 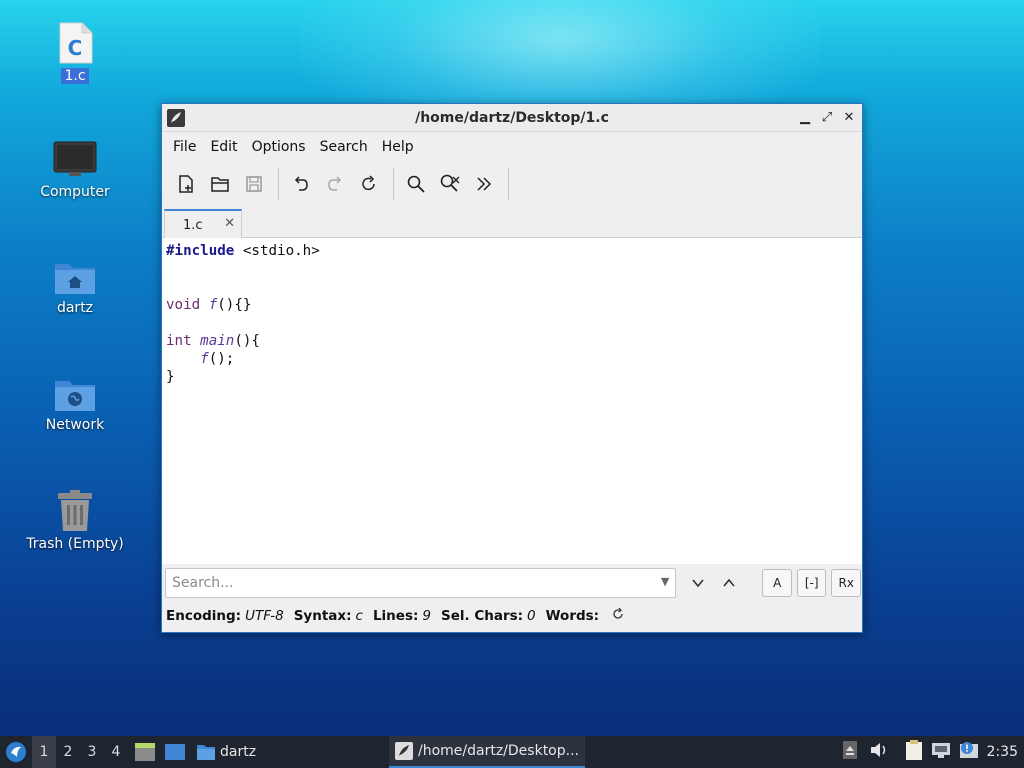 What do you see at coordinates (204, 616) in the screenshot?
I see `encoding-label: Encoding:` at bounding box center [204, 616].